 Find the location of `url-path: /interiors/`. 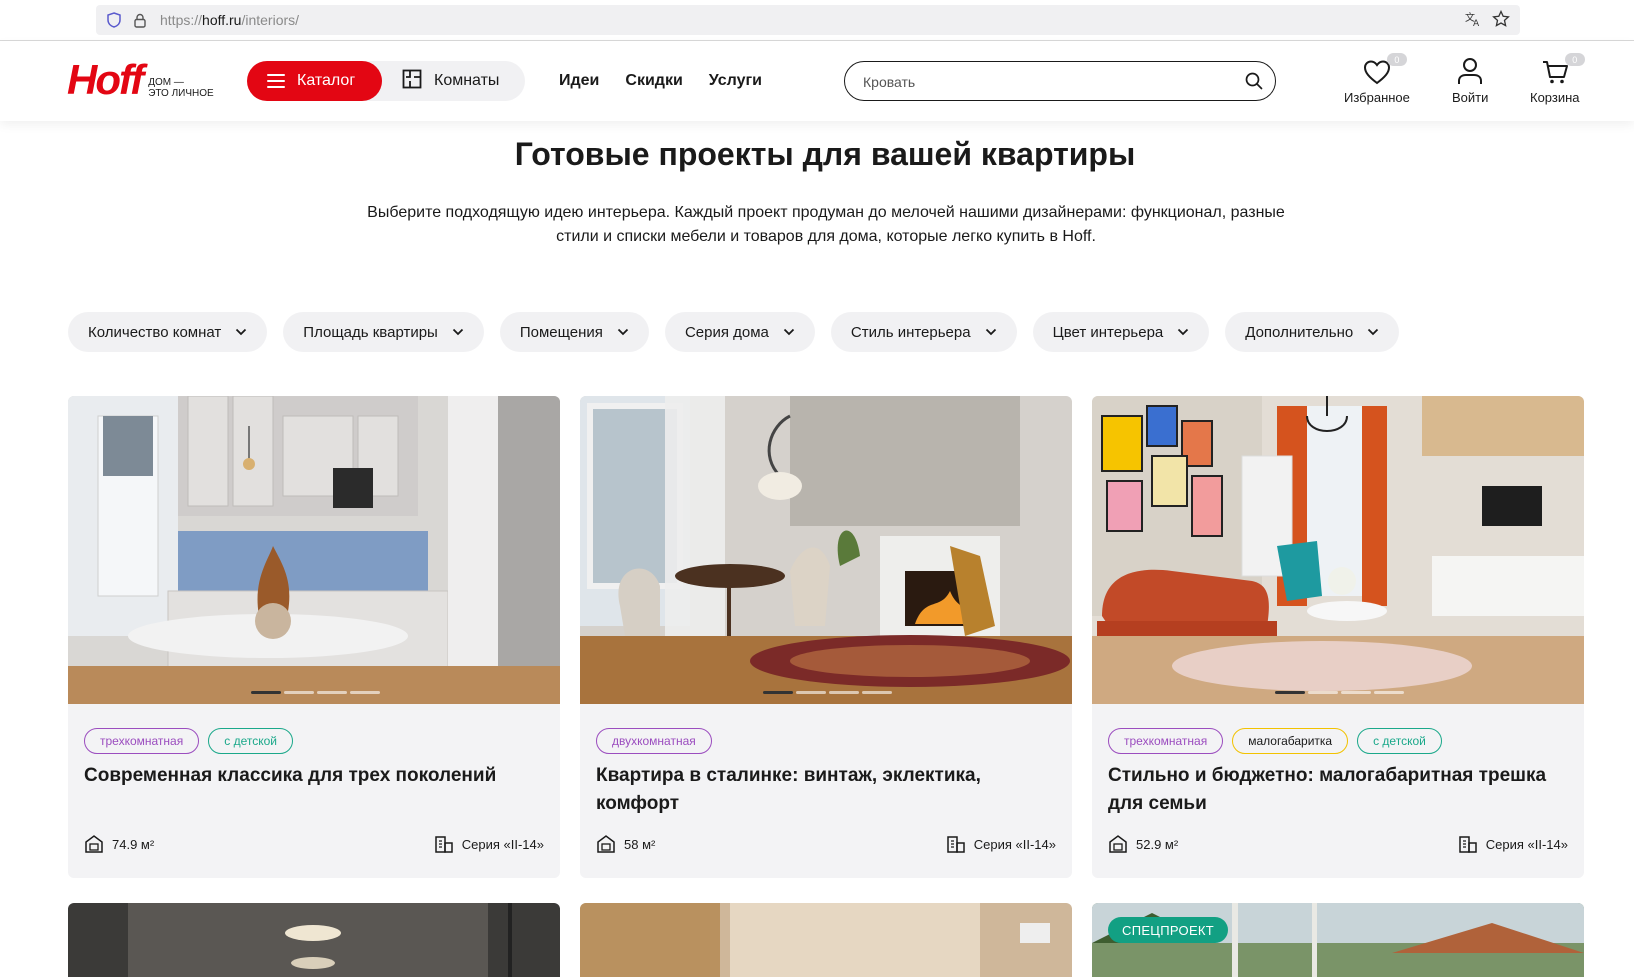

url-path: /interiors/ is located at coordinates (270, 20).